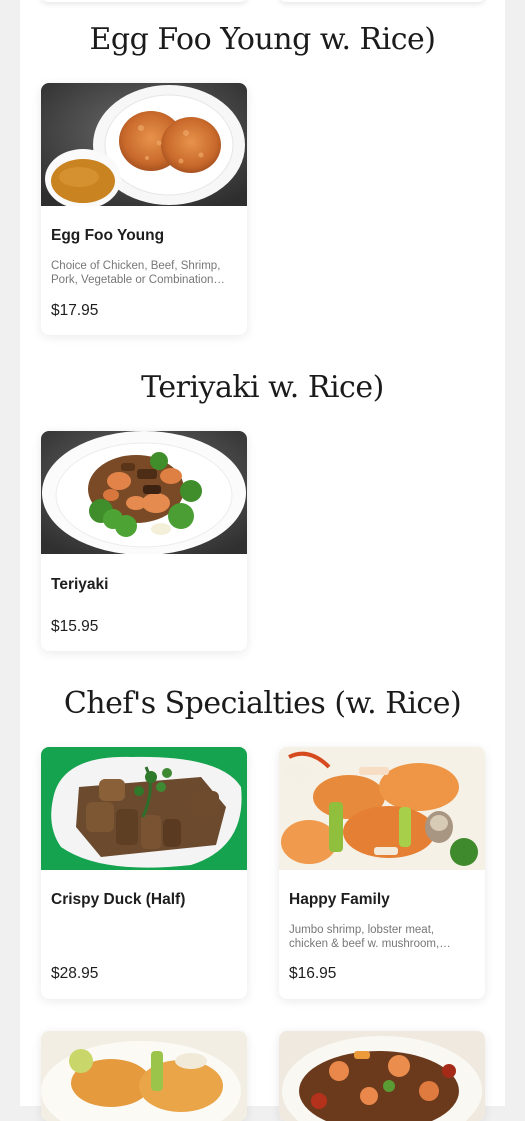 The image size is (525, 1121). What do you see at coordinates (75, 973) in the screenshot?
I see `item-price: $28.95` at bounding box center [75, 973].